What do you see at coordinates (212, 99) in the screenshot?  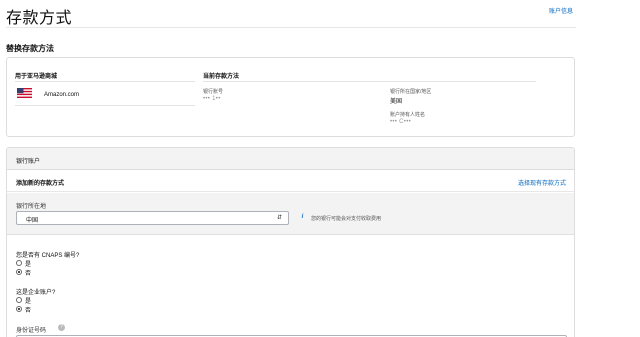 I see `account-number-value: ••• 1••` at bounding box center [212, 99].